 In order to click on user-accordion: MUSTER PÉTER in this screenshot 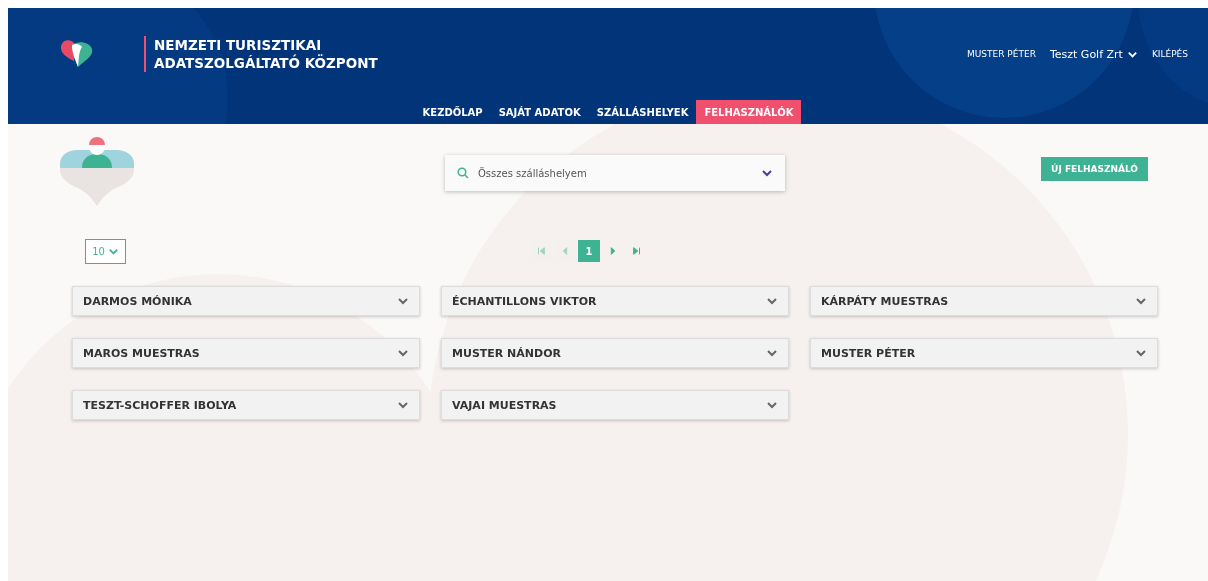, I will do `click(984, 353)`.